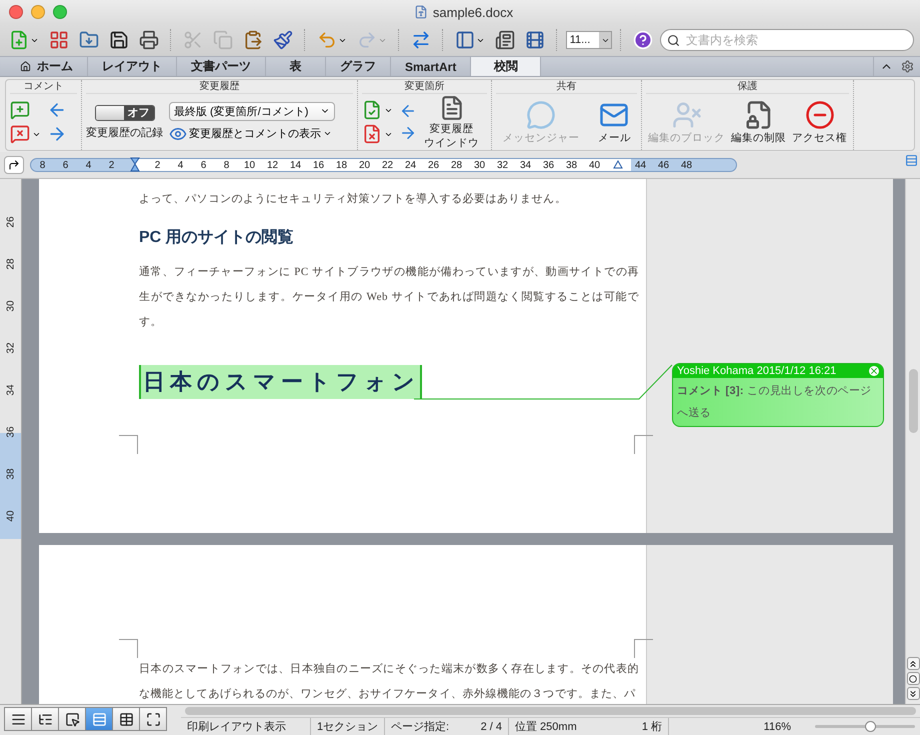 The height and width of the screenshot is (735, 920). I want to click on ribbon-tab: グラフ, so click(358, 66).